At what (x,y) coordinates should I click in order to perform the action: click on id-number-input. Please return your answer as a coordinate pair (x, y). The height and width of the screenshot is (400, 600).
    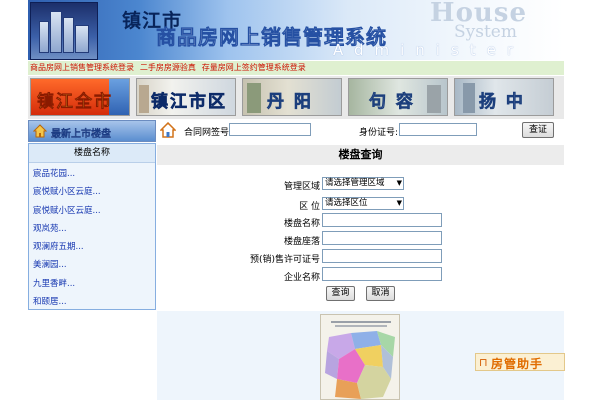
    Looking at the image, I should click on (438, 129).